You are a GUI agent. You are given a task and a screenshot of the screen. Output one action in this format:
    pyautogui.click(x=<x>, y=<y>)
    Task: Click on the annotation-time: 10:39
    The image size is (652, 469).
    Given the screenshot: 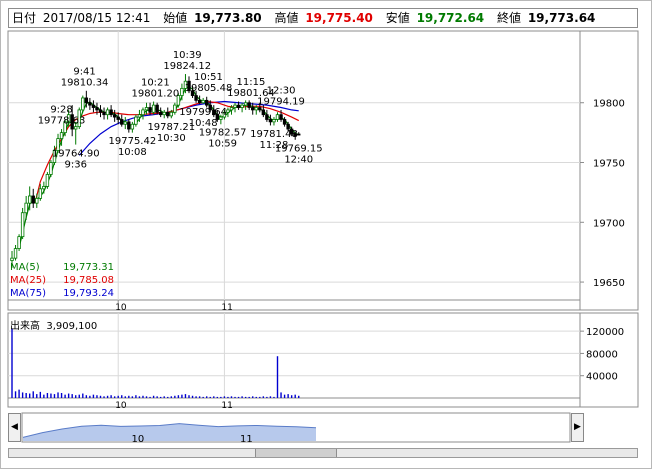 What is the action you would take?
    pyautogui.click(x=187, y=55)
    